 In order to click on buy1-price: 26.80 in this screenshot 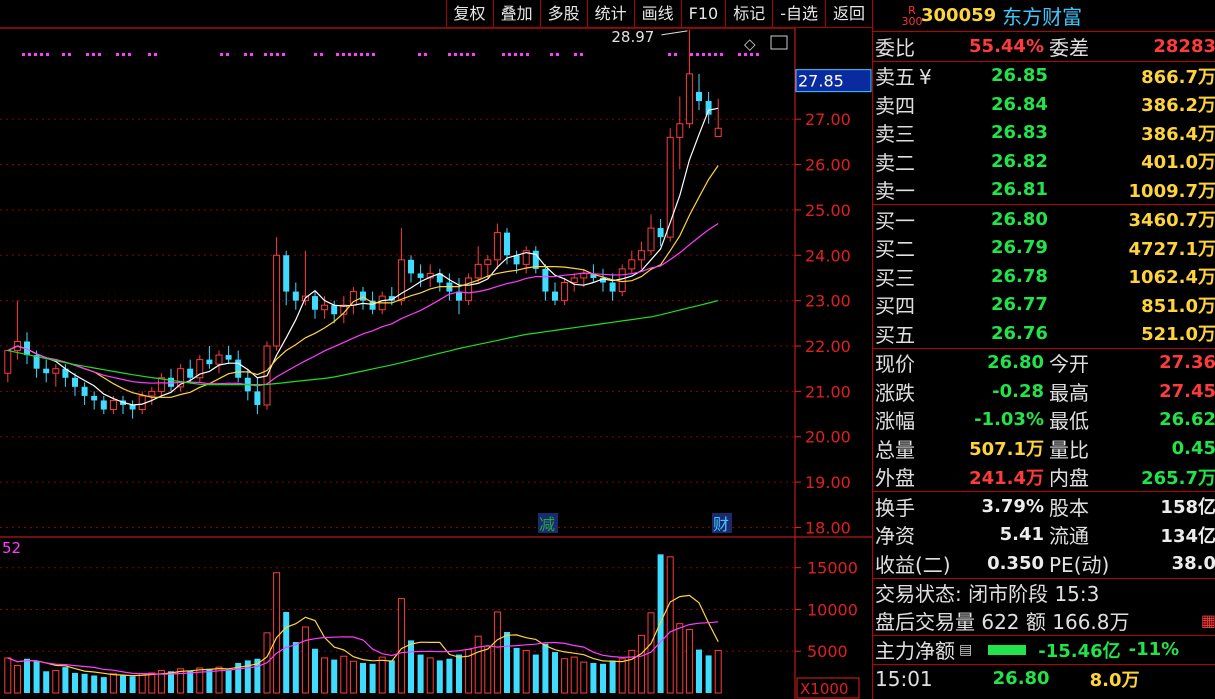, I will do `click(1019, 219)`.